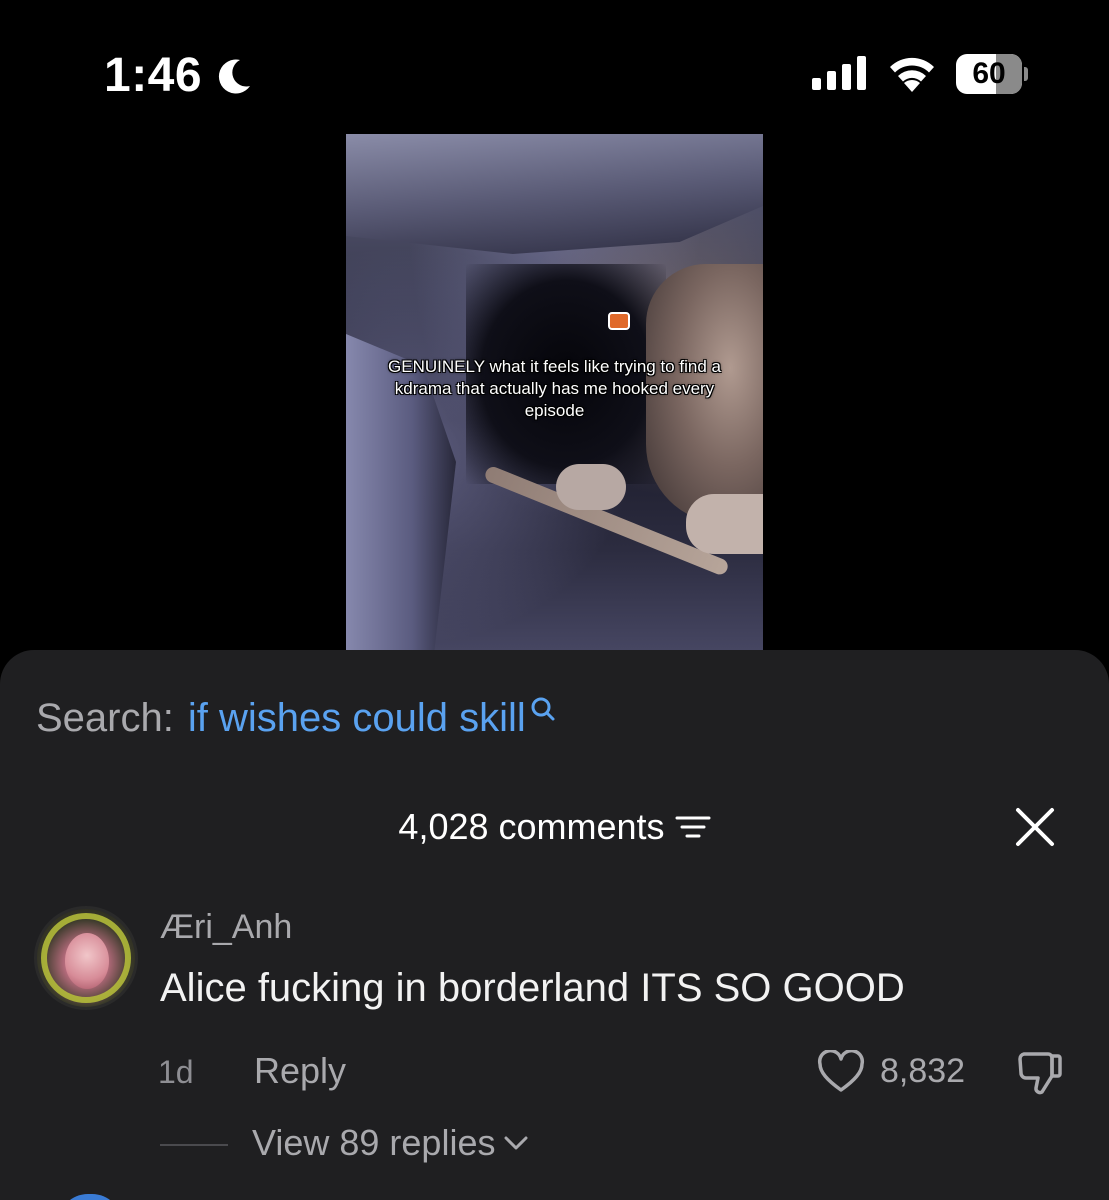 This screenshot has height=1200, width=1109. I want to click on battery-icon: 60, so click(992, 74).